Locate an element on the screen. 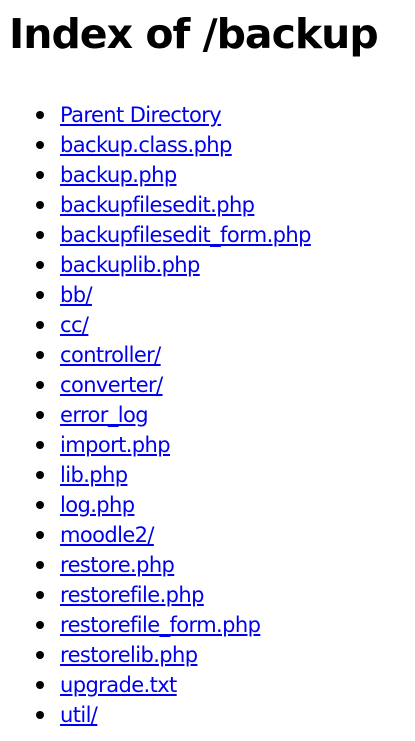 The width and height of the screenshot is (415, 741). list-item: restorelib.php is located at coordinates (155, 655).